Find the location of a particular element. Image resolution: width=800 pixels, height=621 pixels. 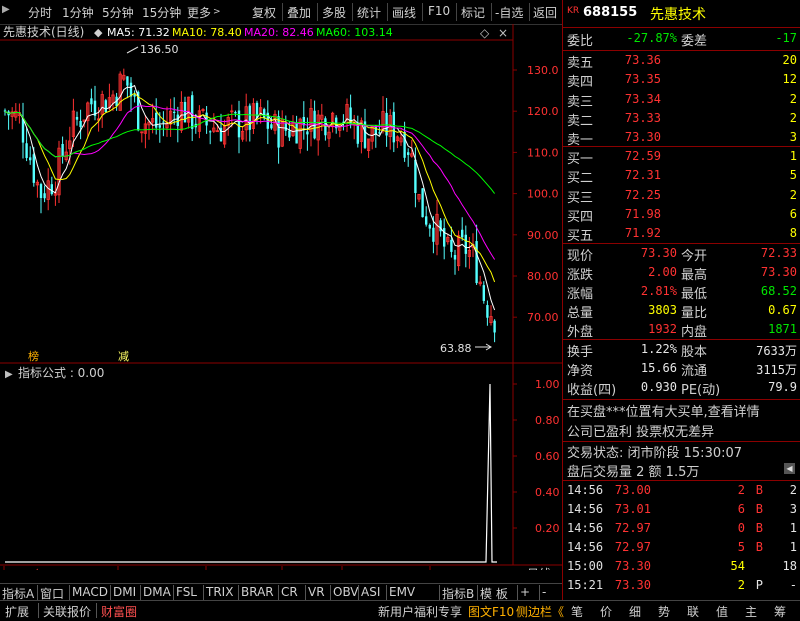

chevron-right-icon: > is located at coordinates (217, 12).